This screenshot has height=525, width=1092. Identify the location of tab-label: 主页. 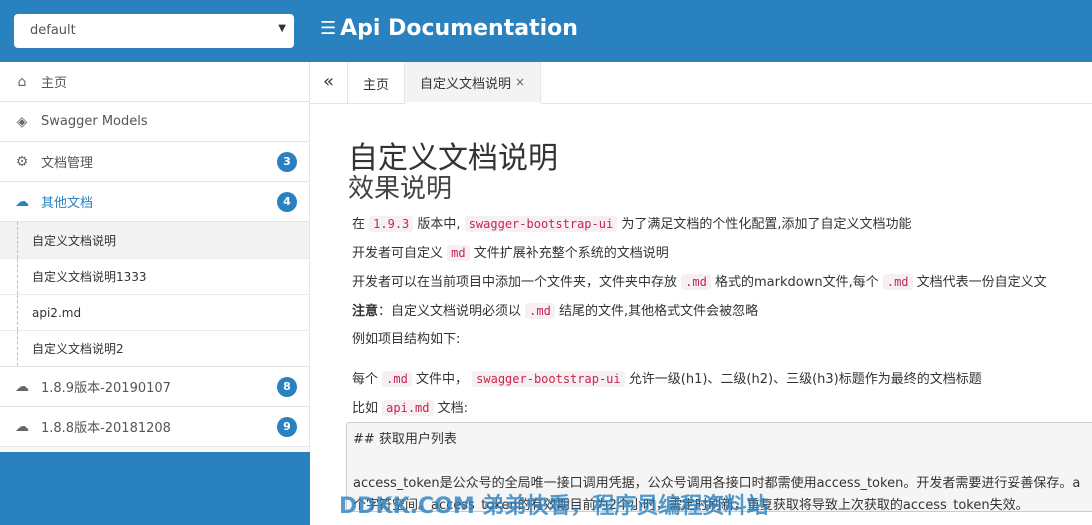
(376, 85).